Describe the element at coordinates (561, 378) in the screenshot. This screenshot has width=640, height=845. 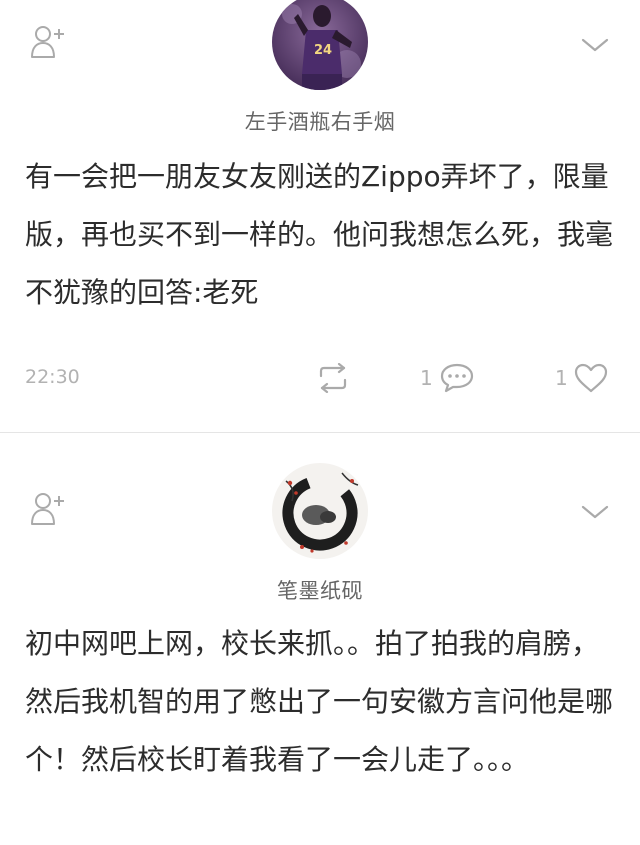
I see `like-count: 1` at that location.